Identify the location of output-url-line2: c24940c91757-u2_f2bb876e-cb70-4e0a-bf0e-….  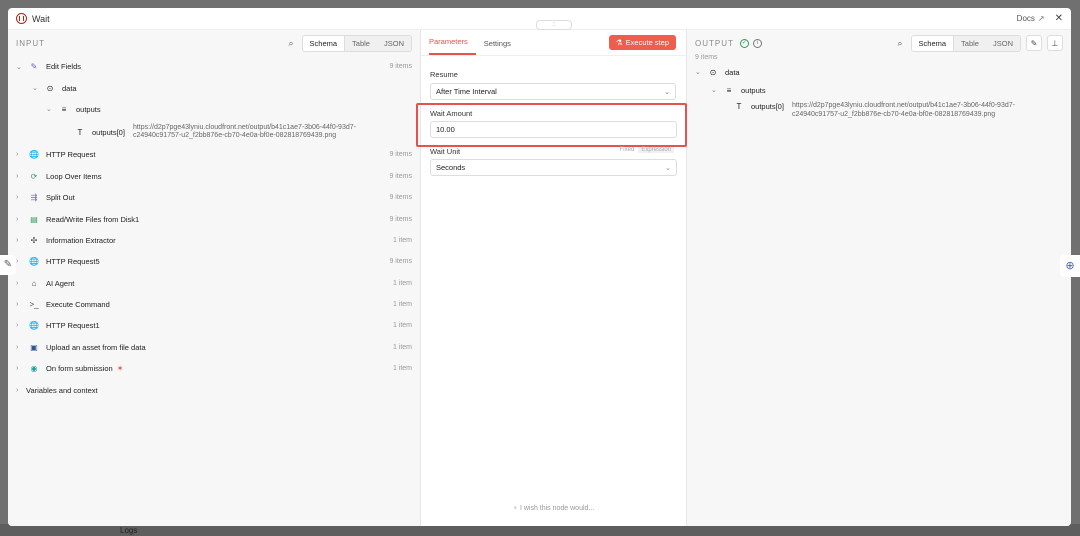
(893, 114).